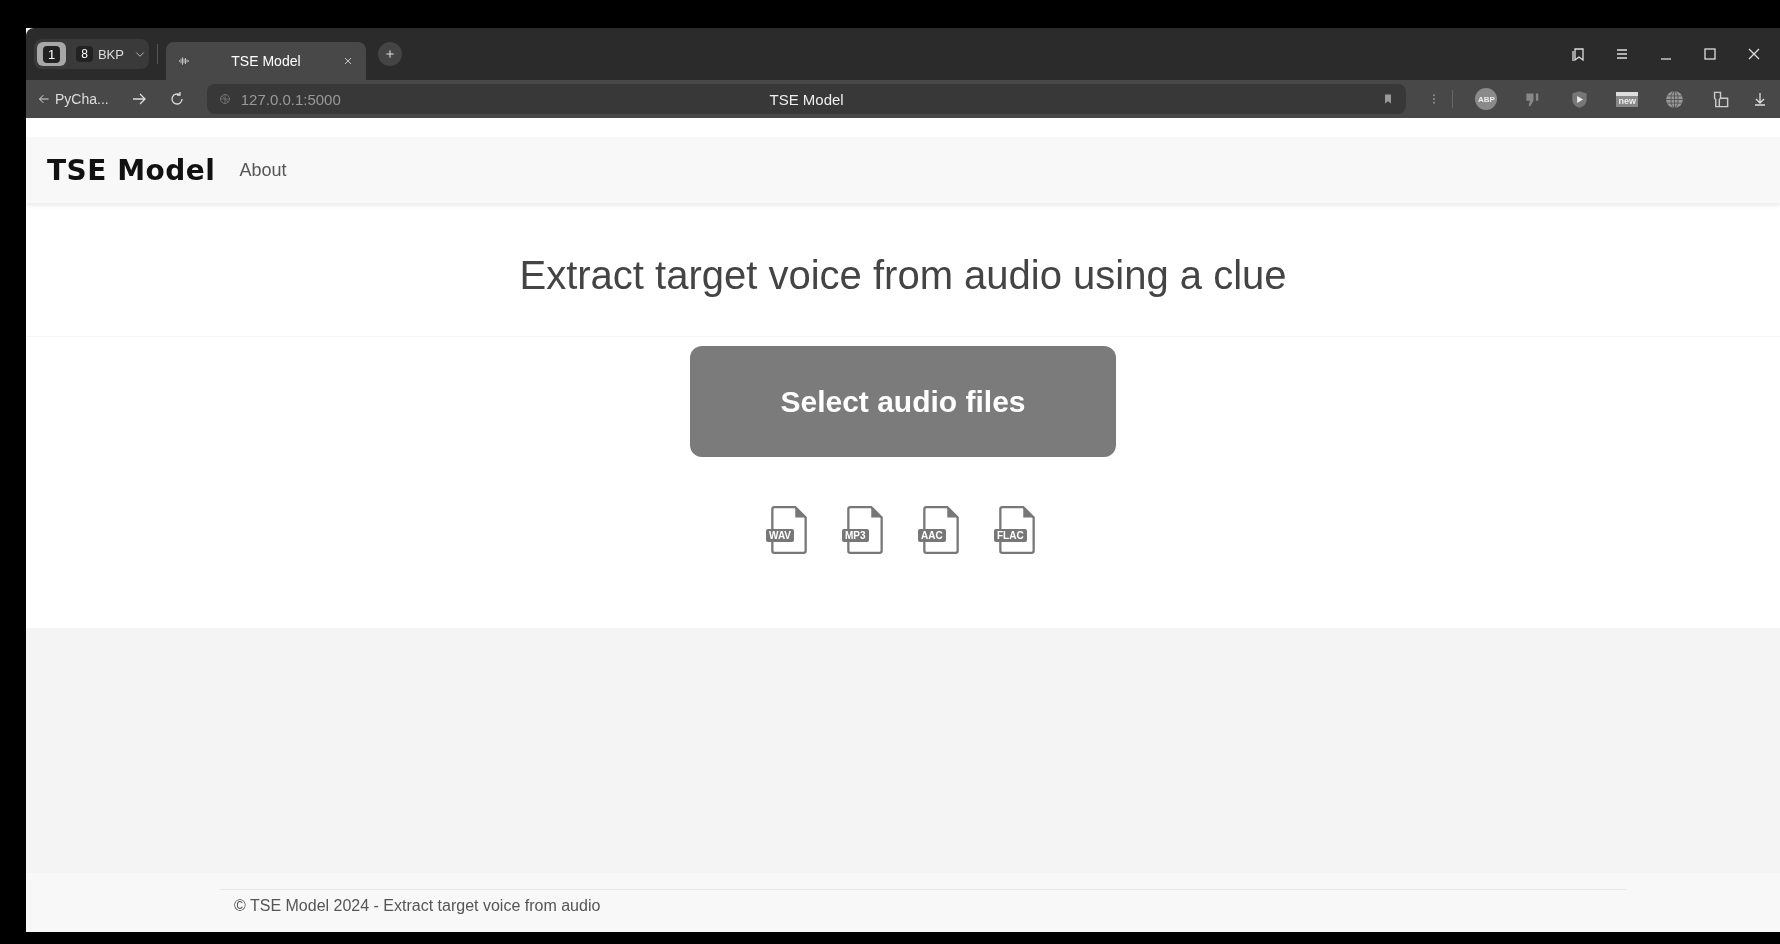 The height and width of the screenshot is (944, 1780). I want to click on file-format-label: FLAC, so click(1010, 535).